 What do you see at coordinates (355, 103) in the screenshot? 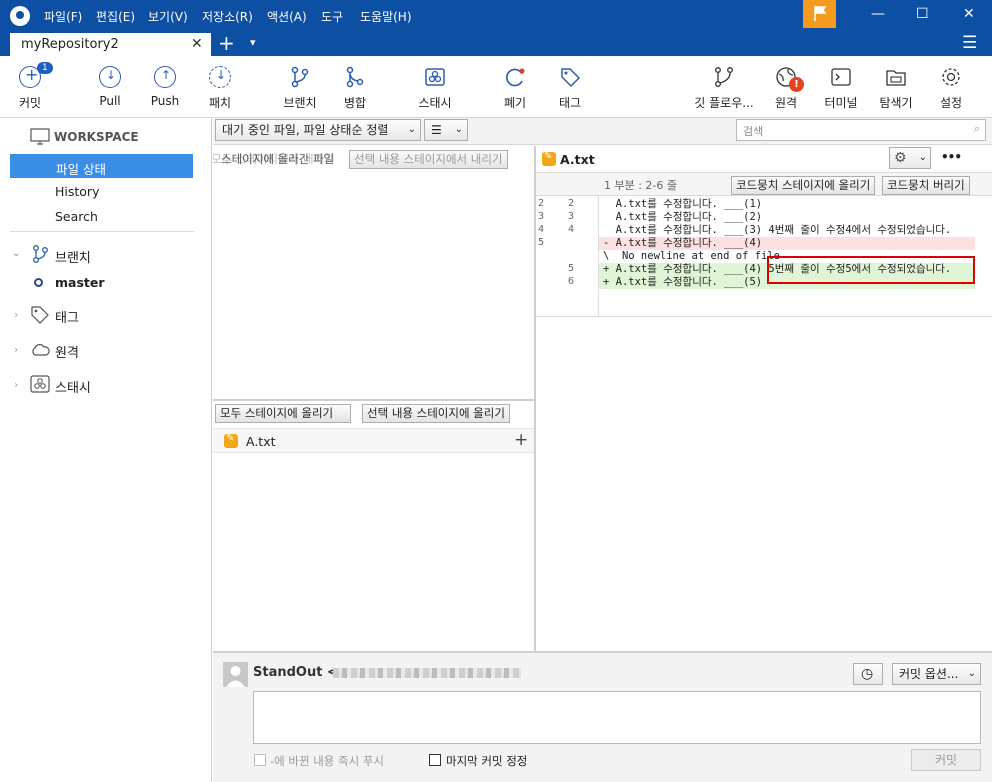
I see `merge-label: 병합` at bounding box center [355, 103].